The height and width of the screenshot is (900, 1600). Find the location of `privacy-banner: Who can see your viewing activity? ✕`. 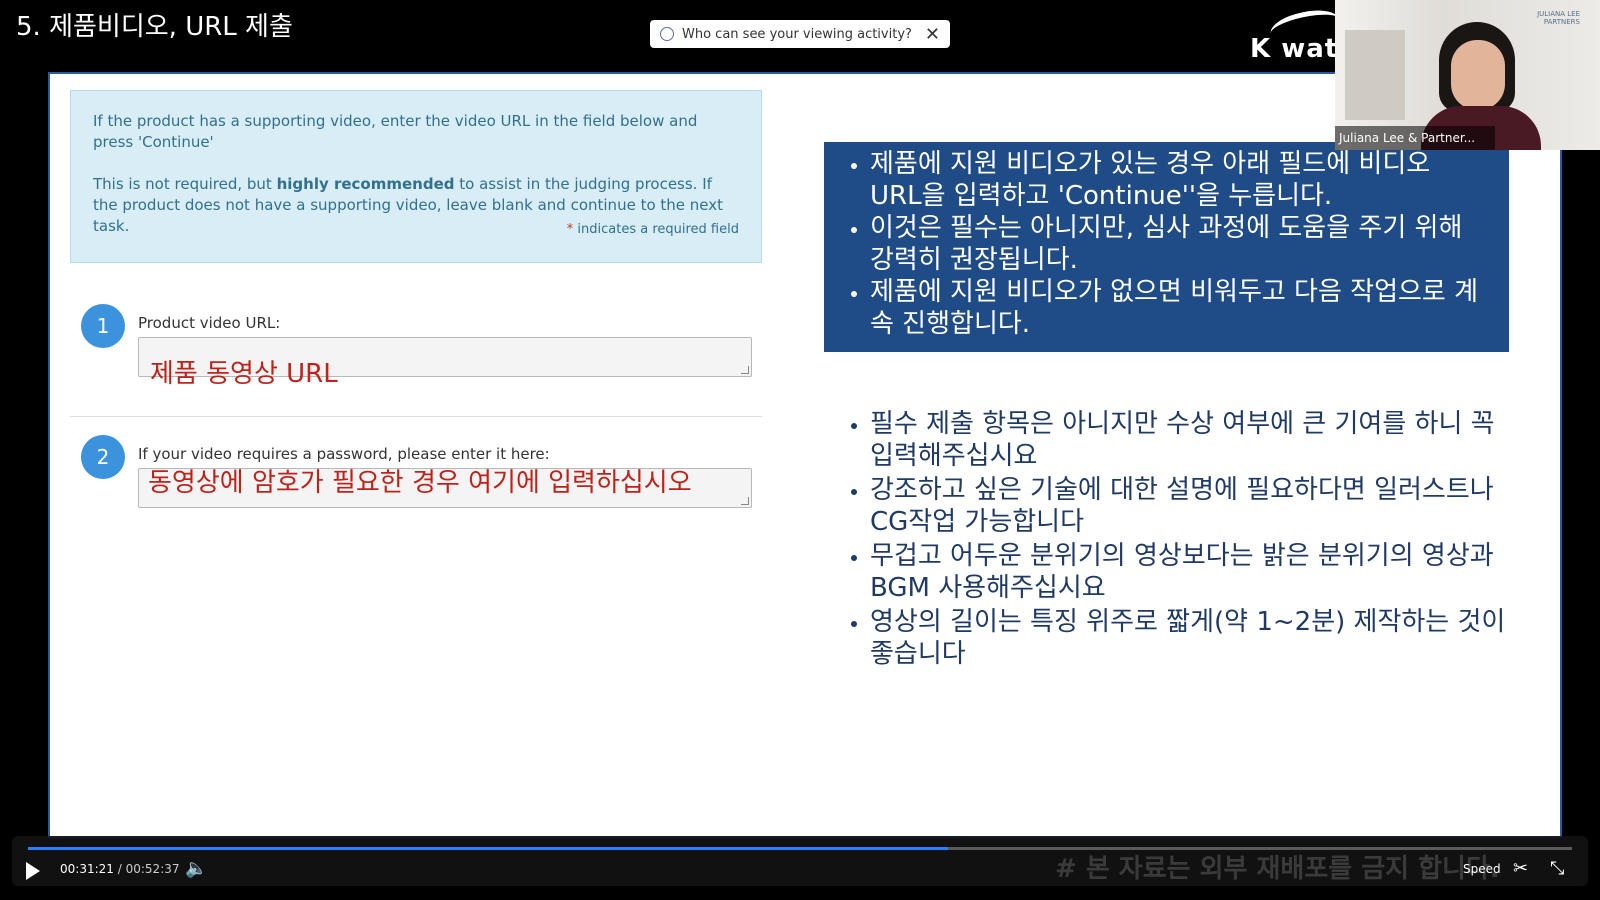

privacy-banner: Who can see your viewing activity? ✕ is located at coordinates (800, 34).